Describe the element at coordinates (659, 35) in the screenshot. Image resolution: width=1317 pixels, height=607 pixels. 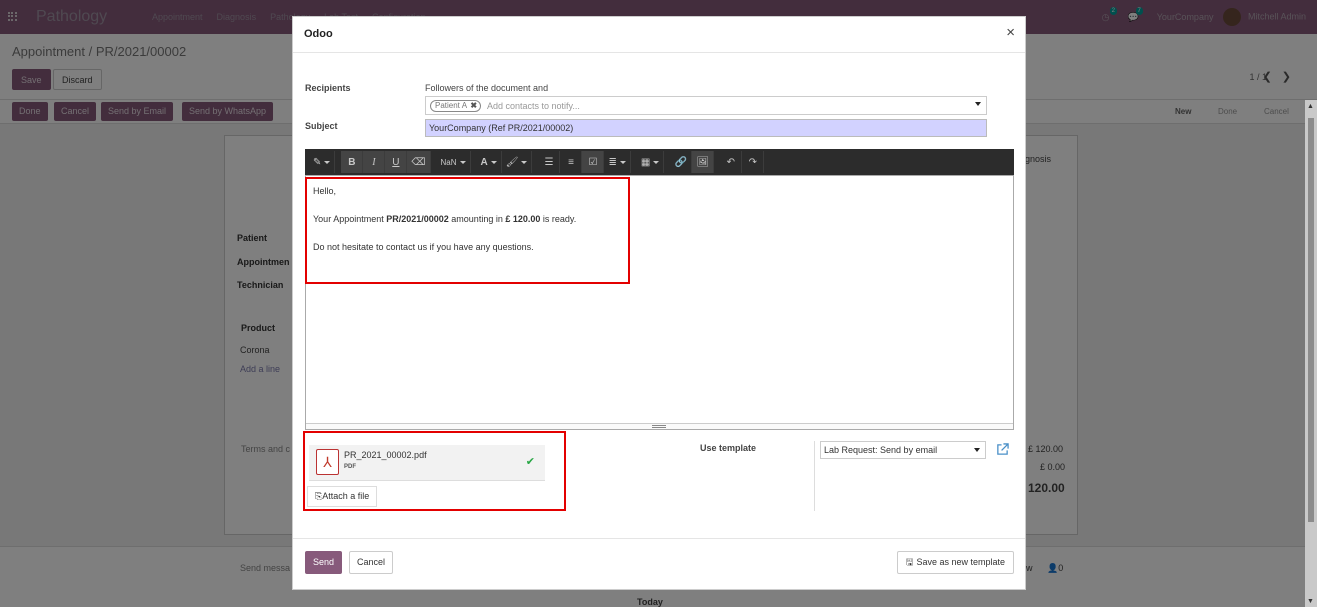
I see `modal-header: Odoo ×` at that location.